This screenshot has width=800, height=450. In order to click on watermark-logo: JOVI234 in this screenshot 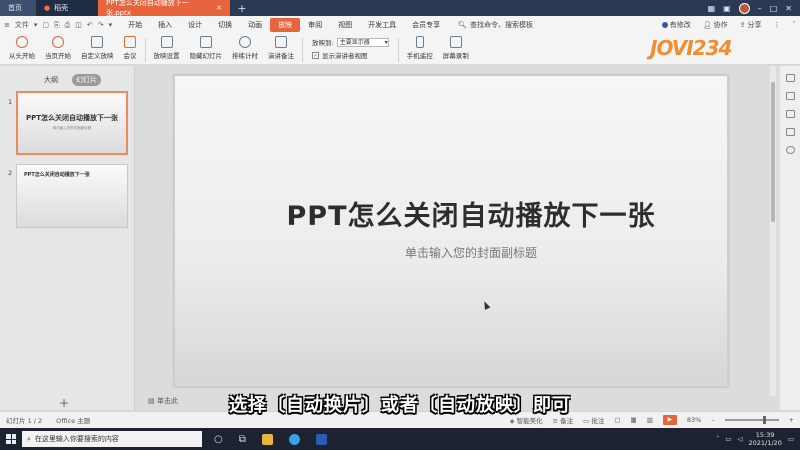, I will do `click(691, 48)`.